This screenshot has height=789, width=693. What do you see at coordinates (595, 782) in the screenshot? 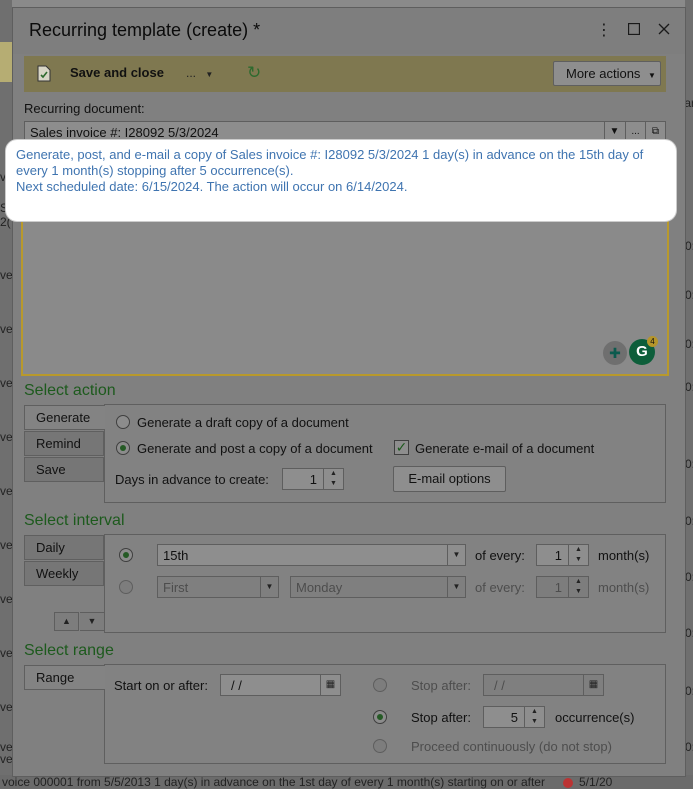
I see `background-row-date: 5/1/20` at bounding box center [595, 782].